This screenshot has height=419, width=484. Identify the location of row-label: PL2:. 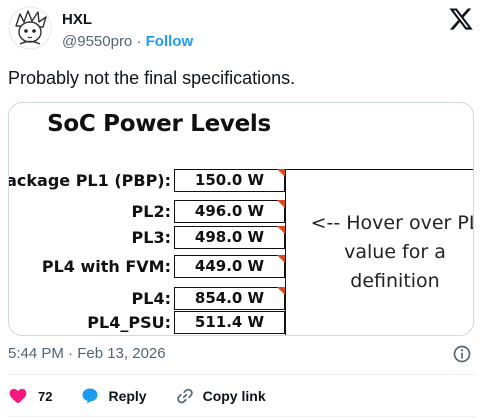
(151, 211).